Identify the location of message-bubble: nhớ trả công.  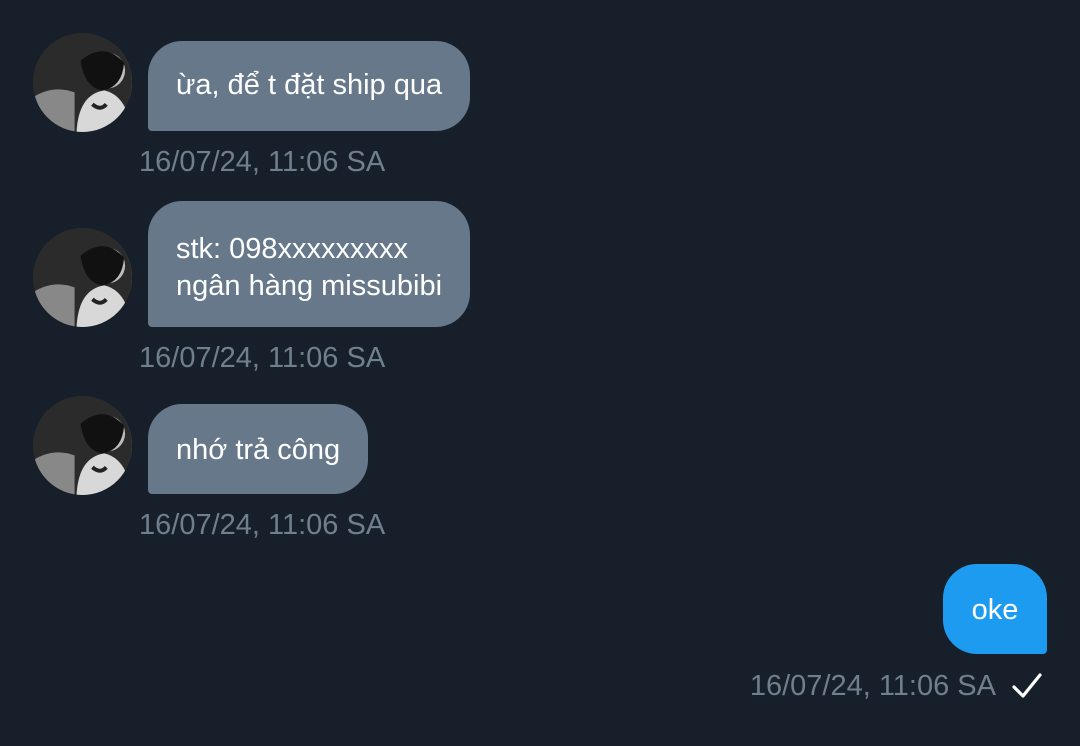
(258, 449).